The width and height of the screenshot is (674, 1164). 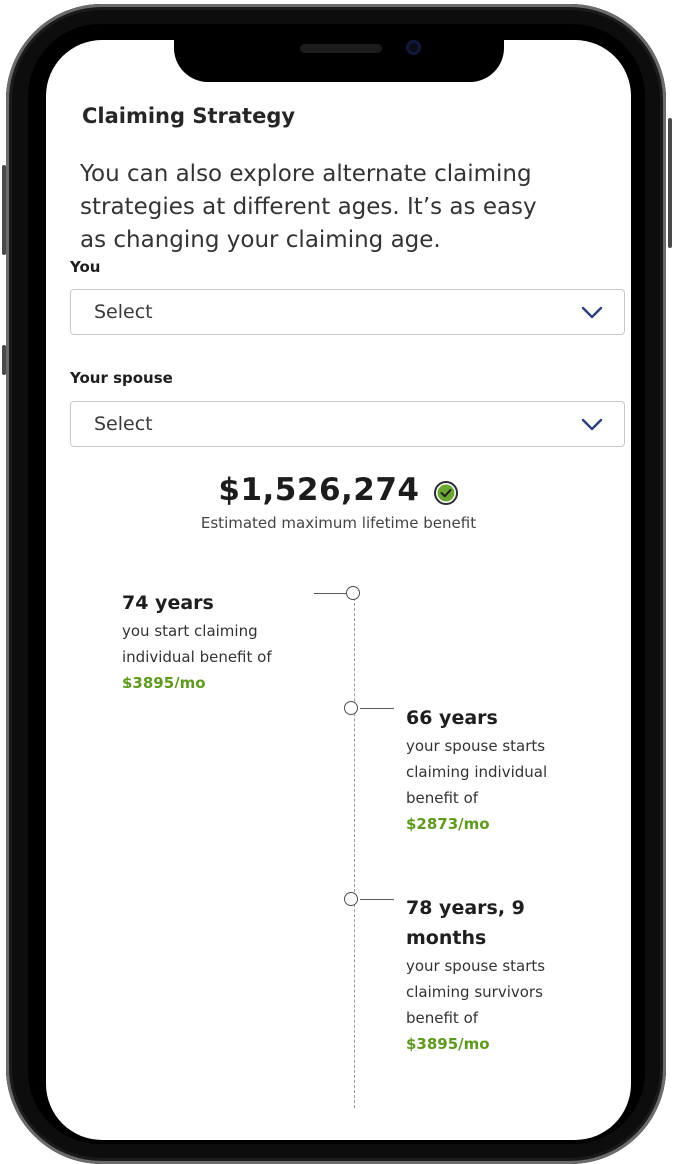 What do you see at coordinates (339, 61) in the screenshot?
I see `notch` at bounding box center [339, 61].